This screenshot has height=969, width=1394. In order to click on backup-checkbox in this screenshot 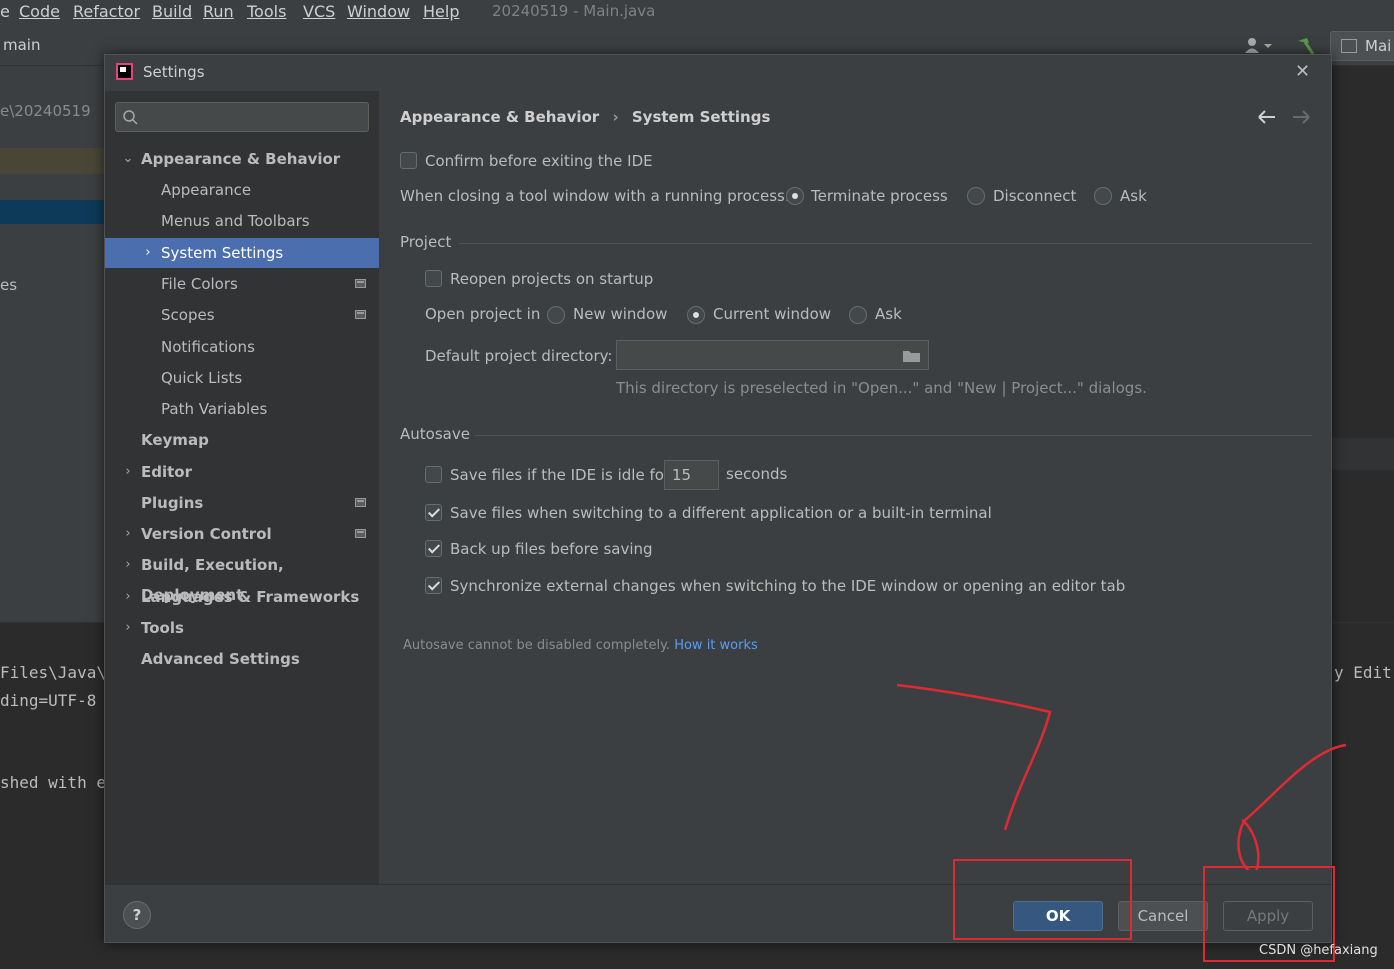, I will do `click(433, 548)`.